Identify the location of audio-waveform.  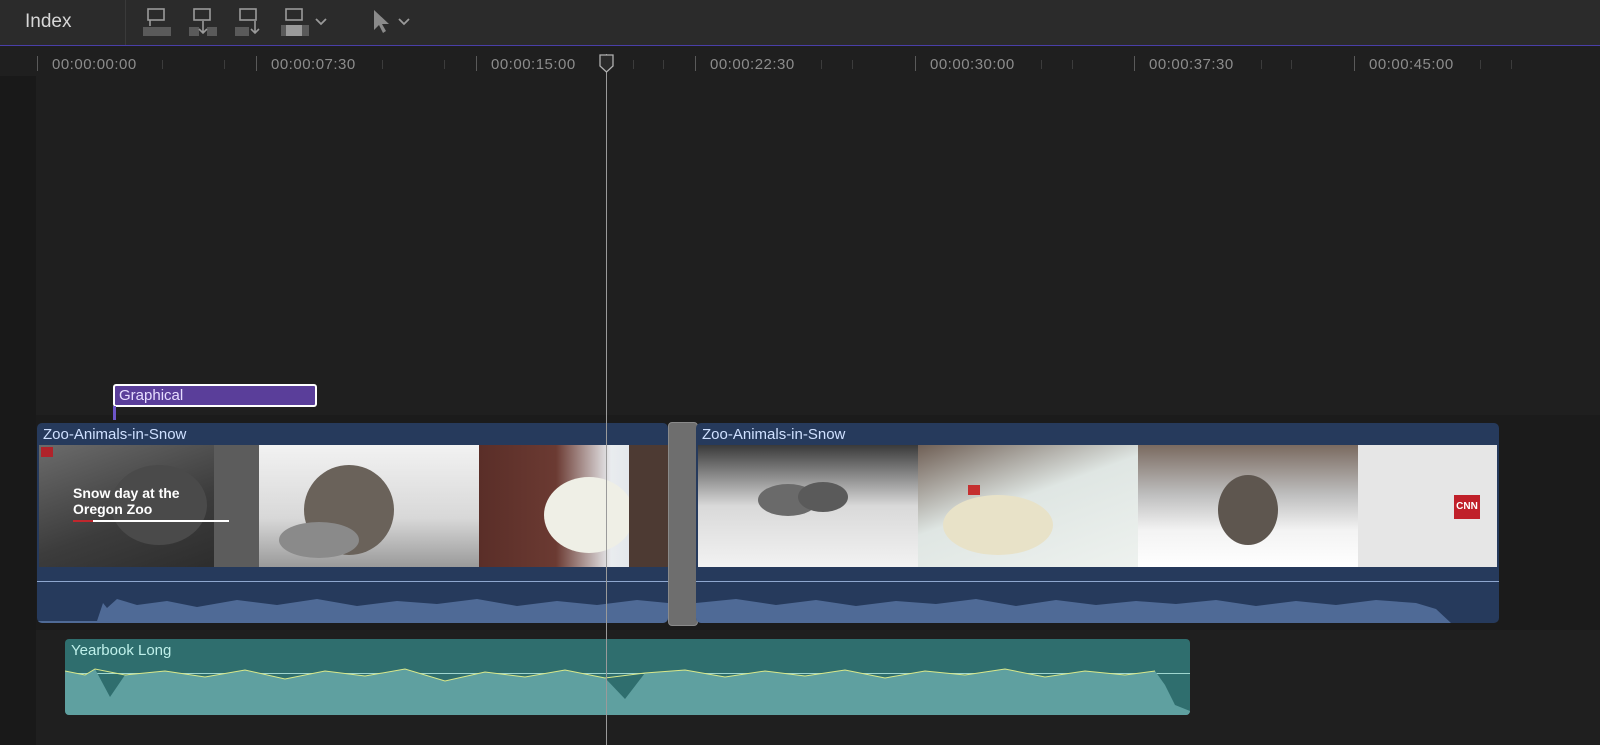
(627, 691).